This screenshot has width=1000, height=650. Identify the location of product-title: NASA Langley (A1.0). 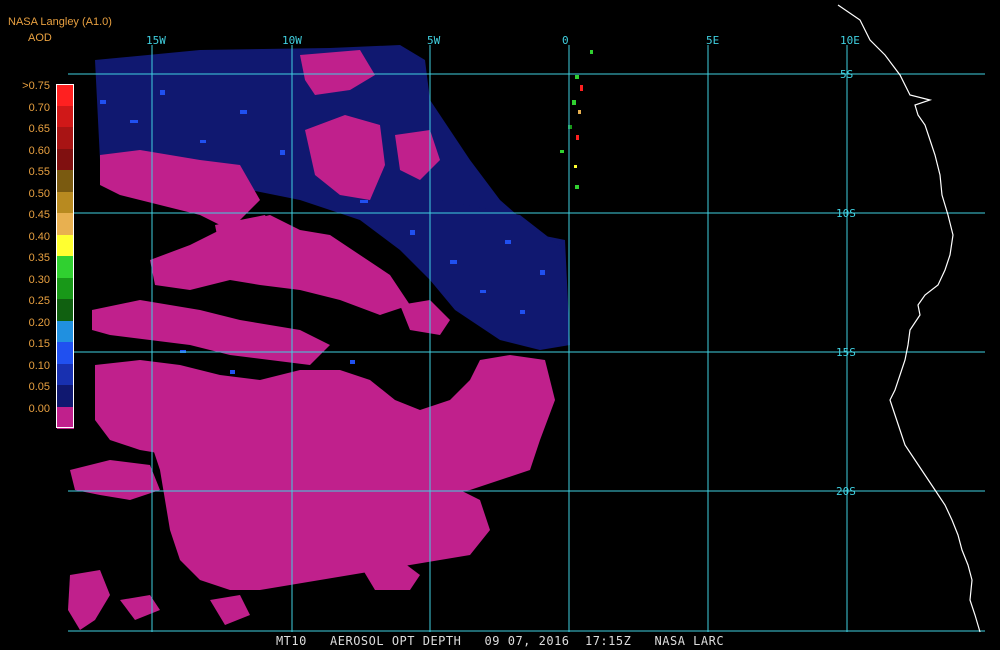
(60, 22).